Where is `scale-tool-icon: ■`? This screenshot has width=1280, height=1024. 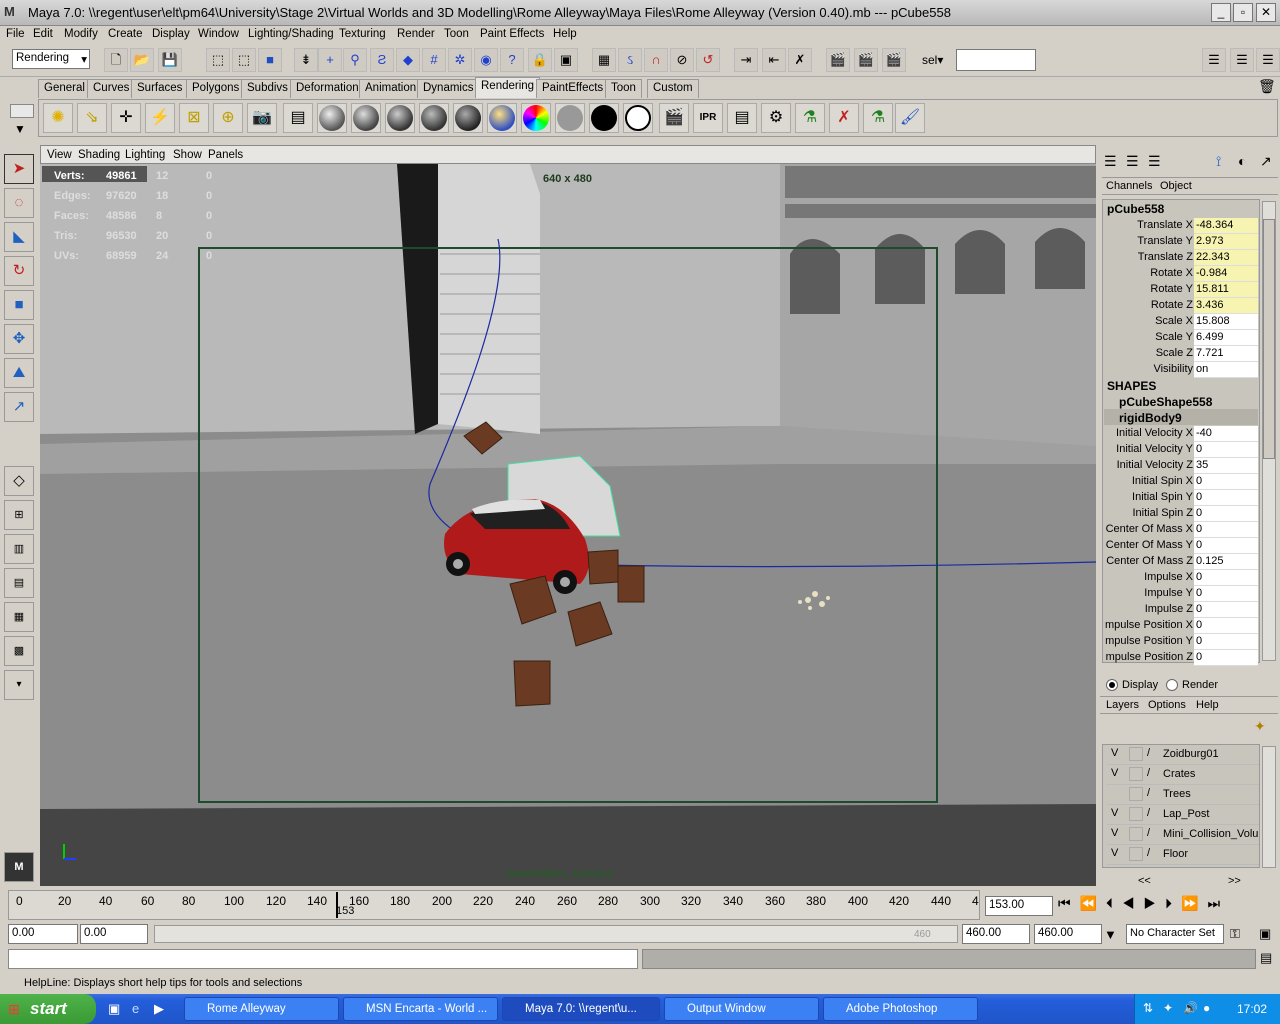 scale-tool-icon: ■ is located at coordinates (19, 305).